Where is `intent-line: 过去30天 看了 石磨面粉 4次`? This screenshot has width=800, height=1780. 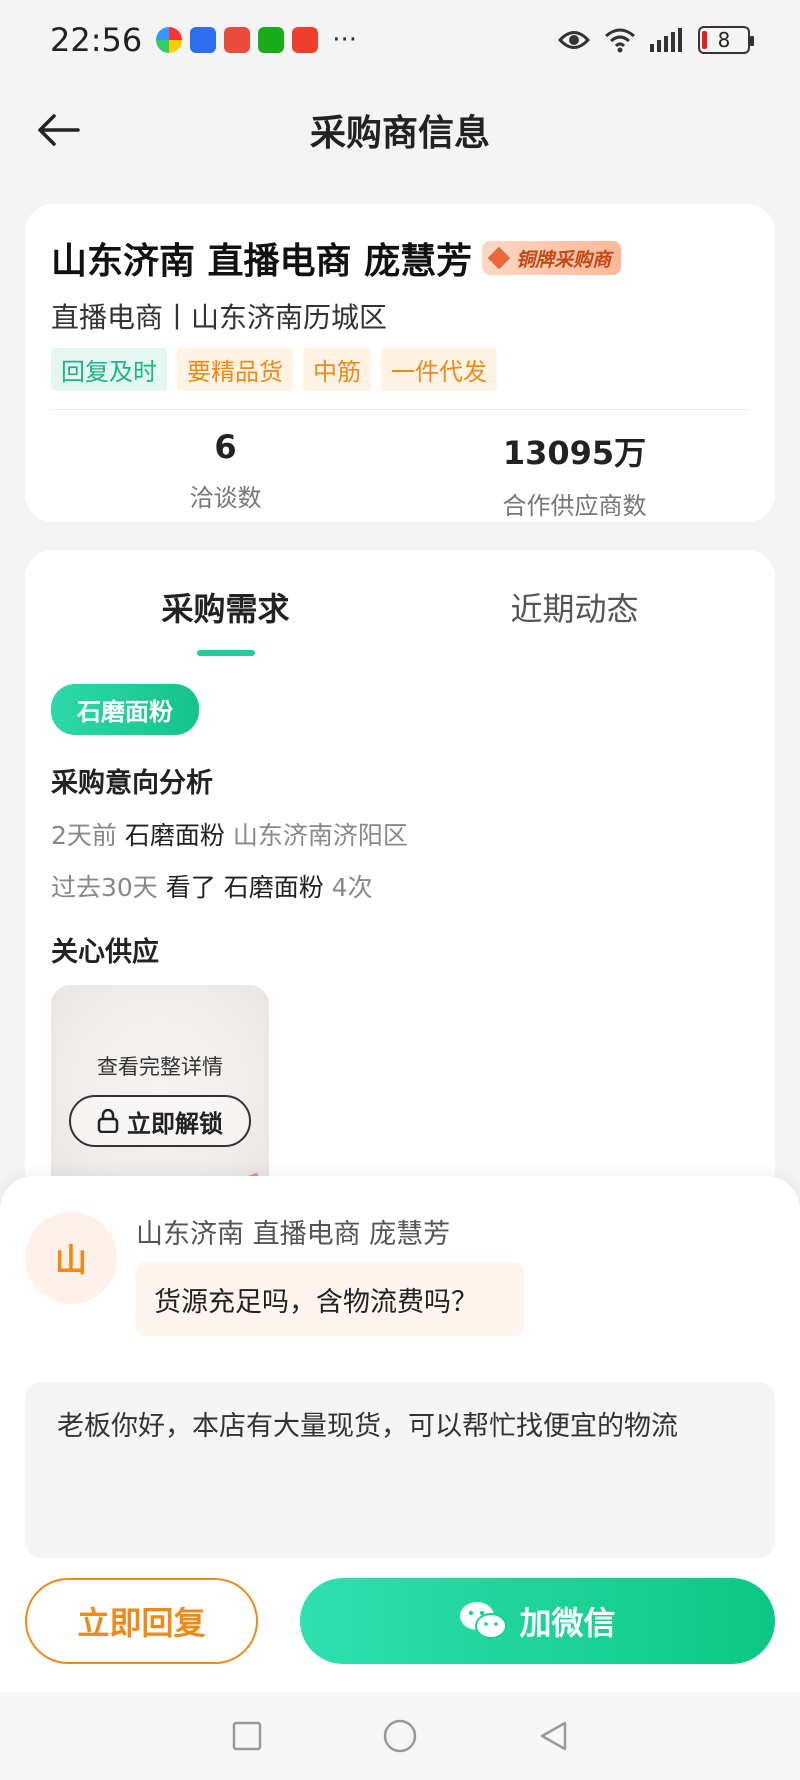 intent-line: 过去30天 看了 石磨面粉 4次 is located at coordinates (400, 886).